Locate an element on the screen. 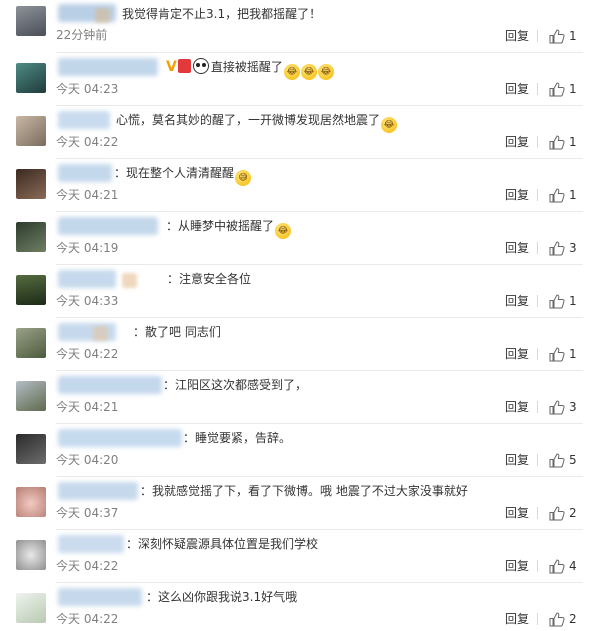  comment-content: ：从睡梦中被摇醒了 😂 is located at coordinates (229, 228).